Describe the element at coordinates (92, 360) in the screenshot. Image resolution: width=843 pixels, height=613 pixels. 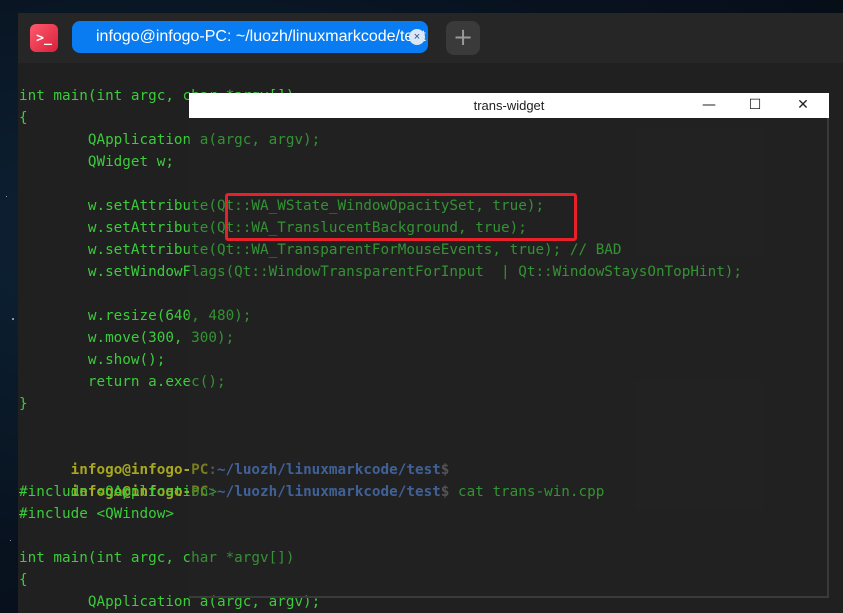
I see `terminal-line: w.show();` at that location.